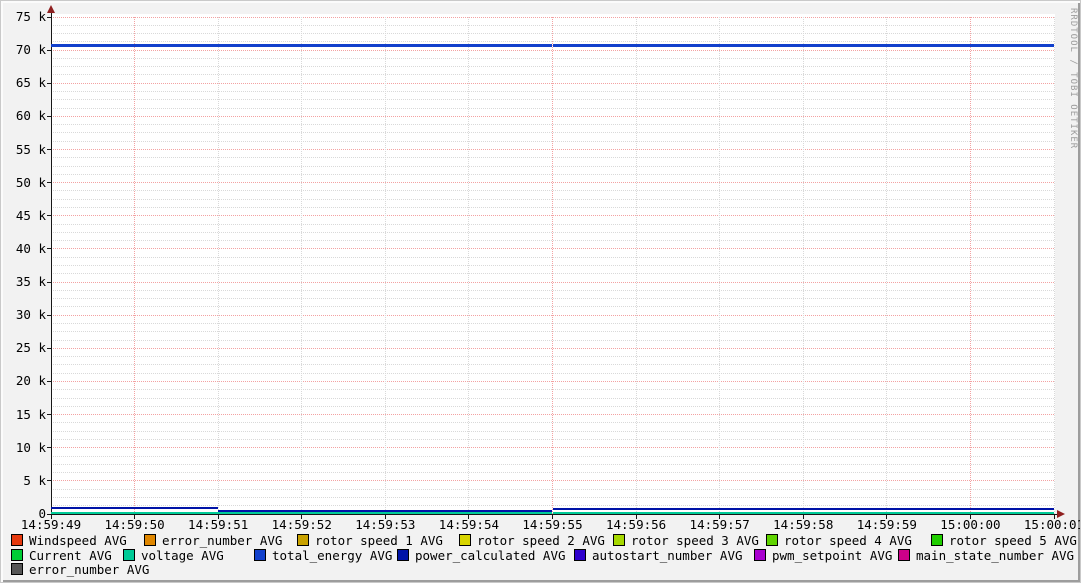  I want to click on x-tick-label: 14:59:51, so click(218, 524).